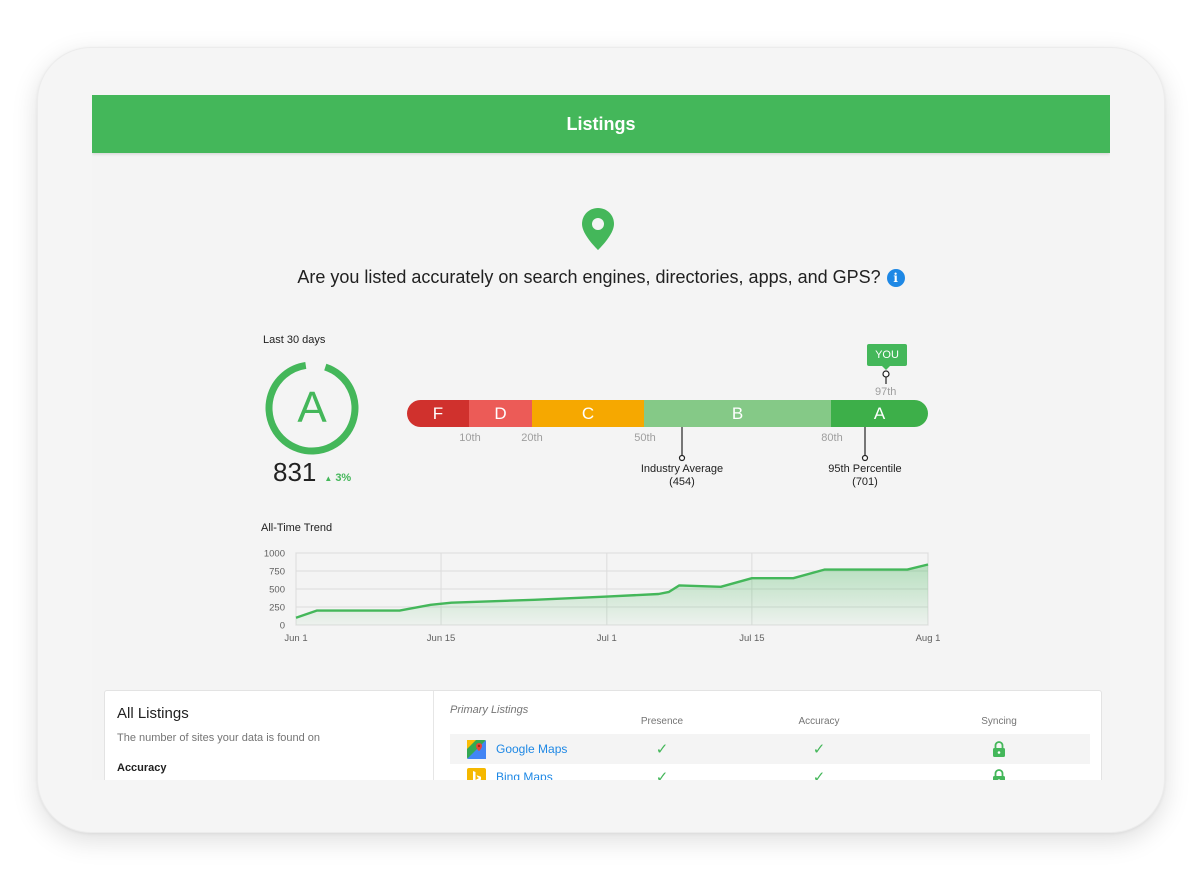  What do you see at coordinates (343, 478) in the screenshot?
I see `delta-value: 3%` at bounding box center [343, 478].